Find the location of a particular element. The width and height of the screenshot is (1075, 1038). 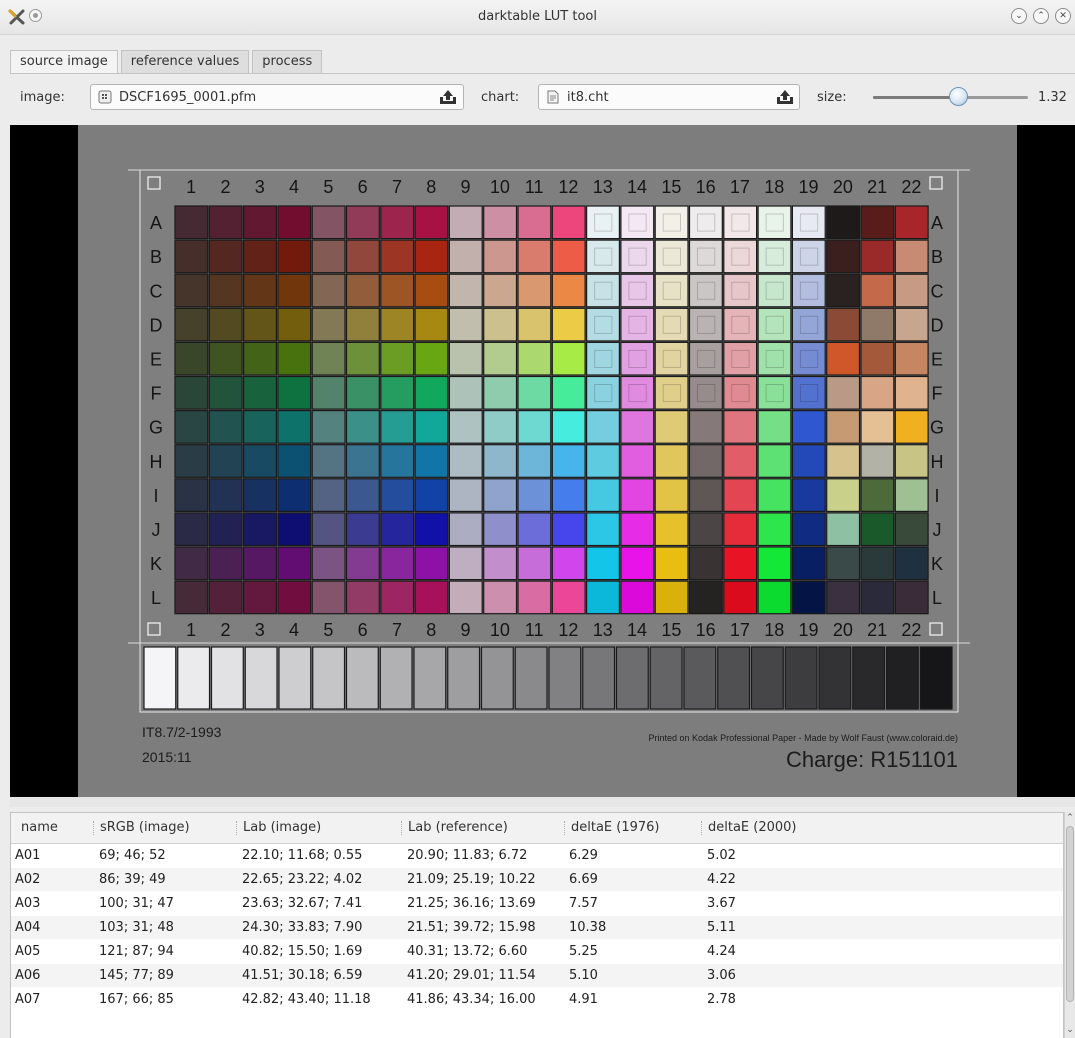

chart-file-chooser: it8.cht is located at coordinates (669, 97).